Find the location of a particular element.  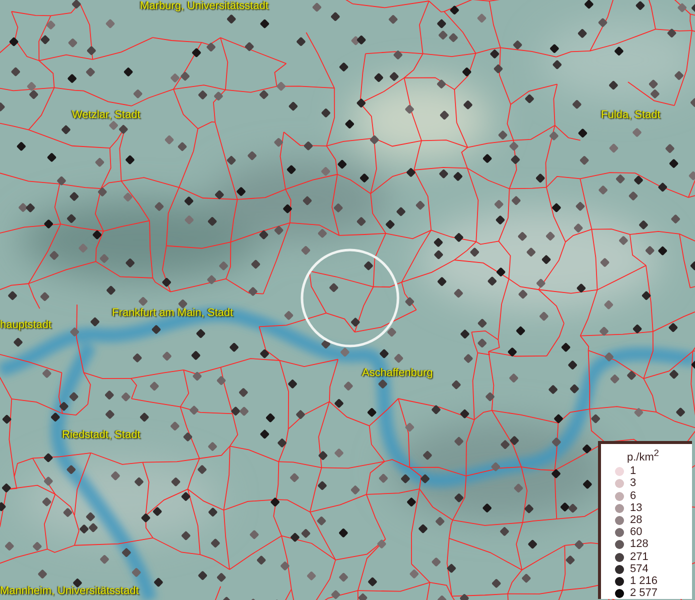

place-label: Marburg, Universitätsstadt is located at coordinates (204, 6).